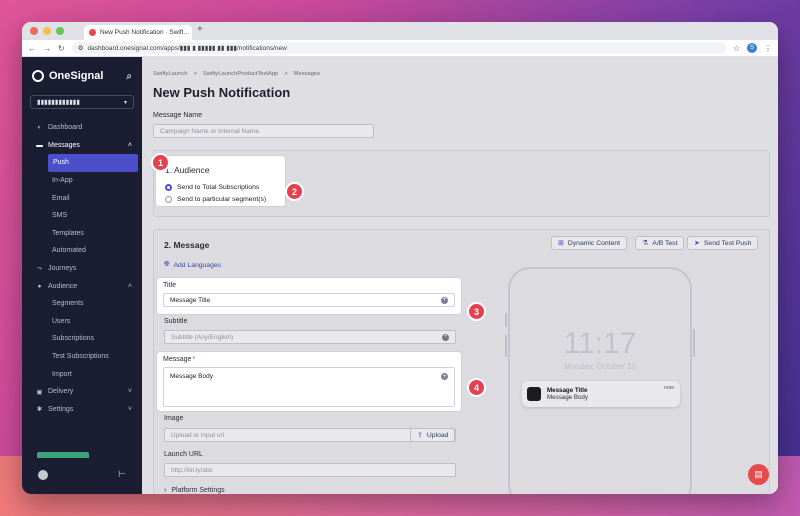 The image size is (800, 516). What do you see at coordinates (92, 32) in the screenshot?
I see `onesignal-favicon-icon` at bounding box center [92, 32].